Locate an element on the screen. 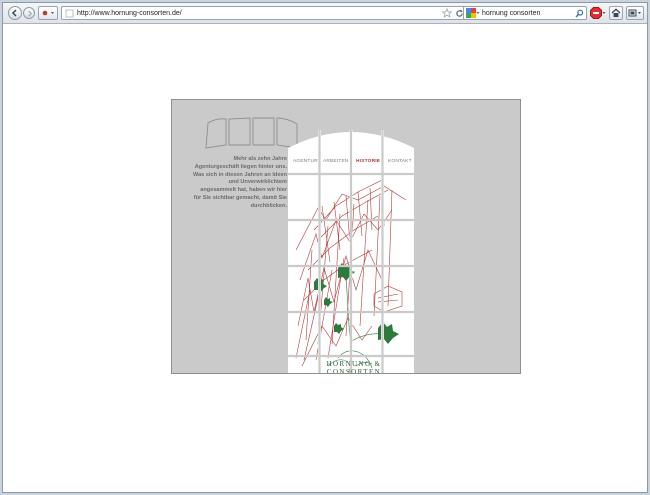 This screenshot has width=650, height=495. url-text: http://www.hornung-consorten.de/ is located at coordinates (129, 13).